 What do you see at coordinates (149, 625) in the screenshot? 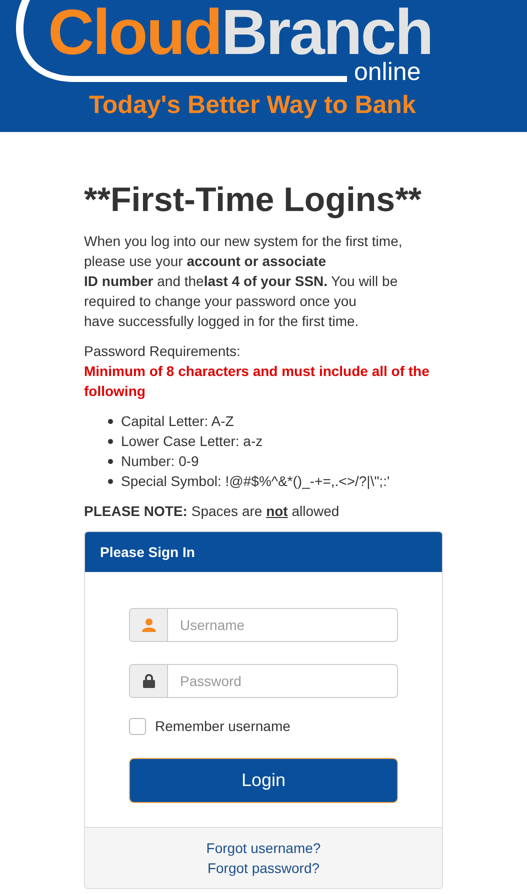
I see `user-icon` at bounding box center [149, 625].